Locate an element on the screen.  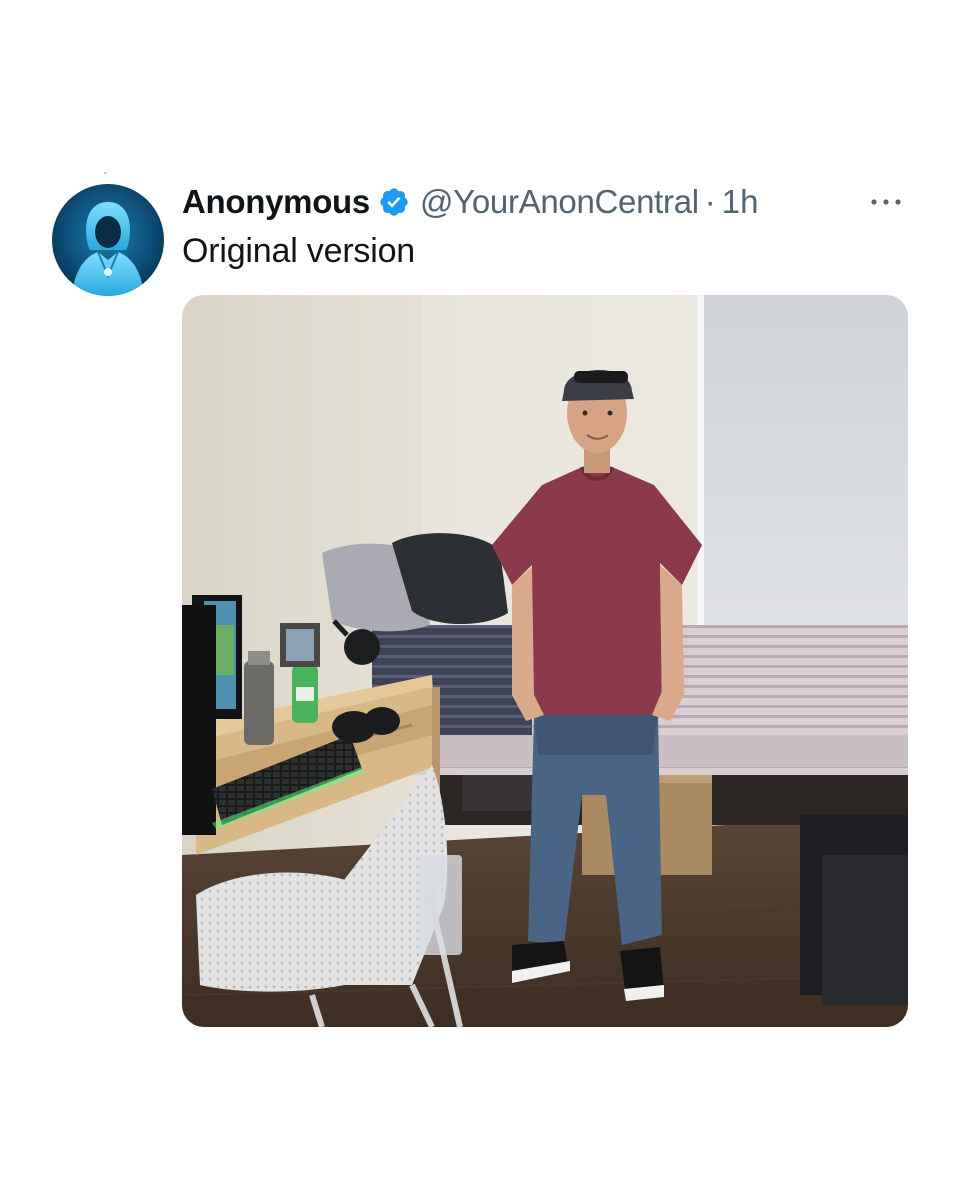
hooded-figure-icon is located at coordinates (108, 240).